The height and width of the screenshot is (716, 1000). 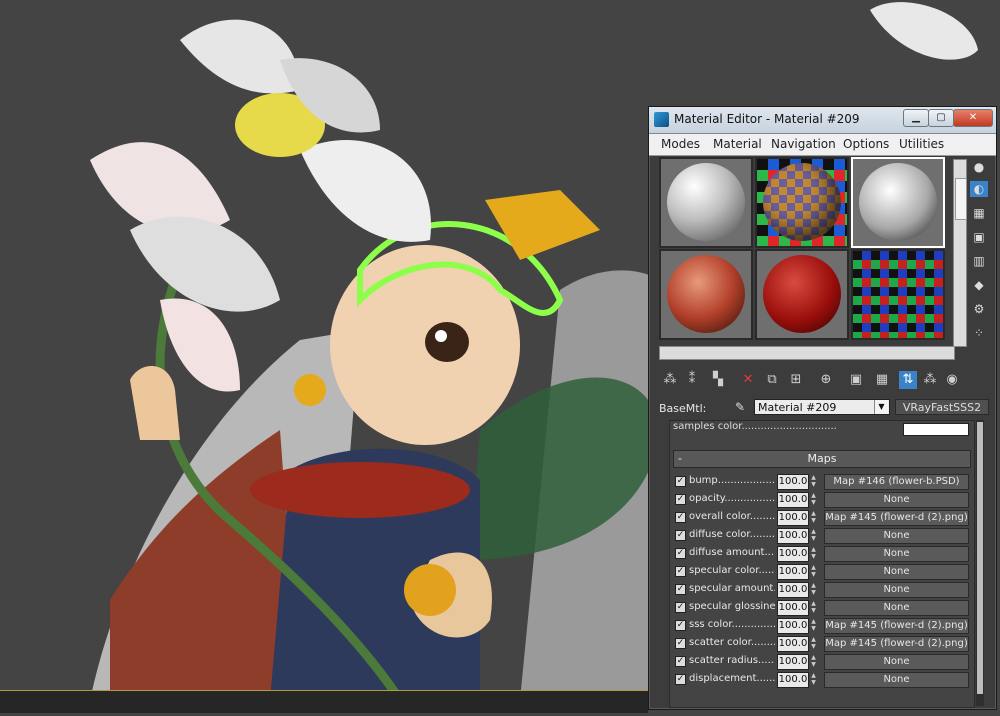 I want to click on sample-type-icon: ●, so click(x=979, y=167).